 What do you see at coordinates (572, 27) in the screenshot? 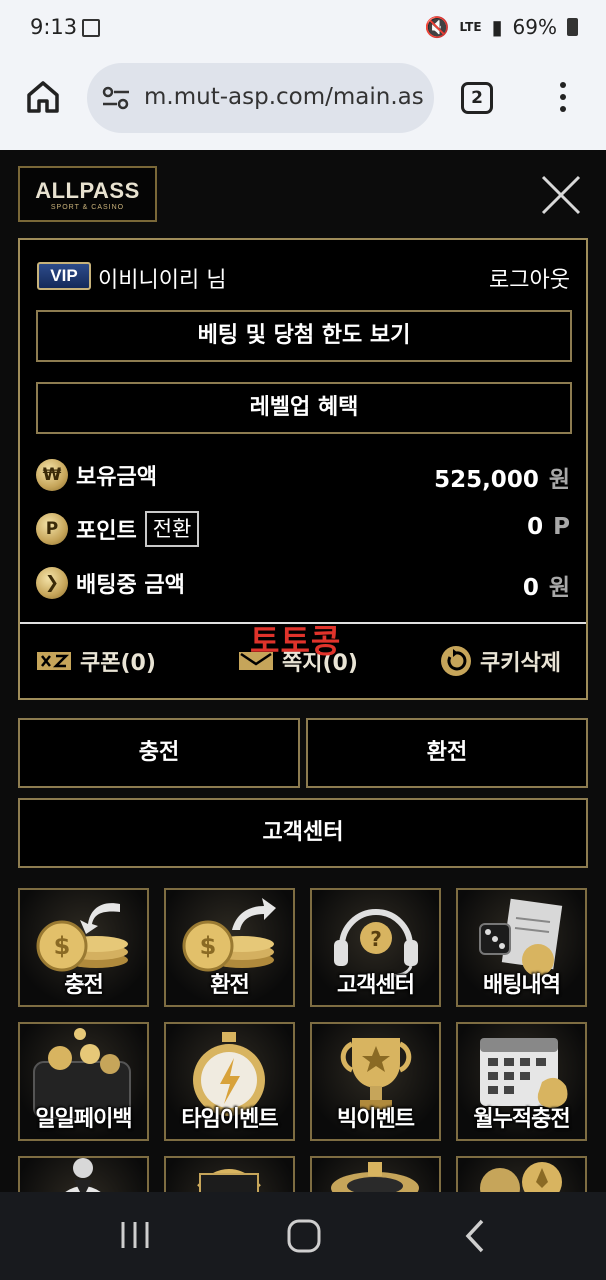
I see `battery-icon` at bounding box center [572, 27].